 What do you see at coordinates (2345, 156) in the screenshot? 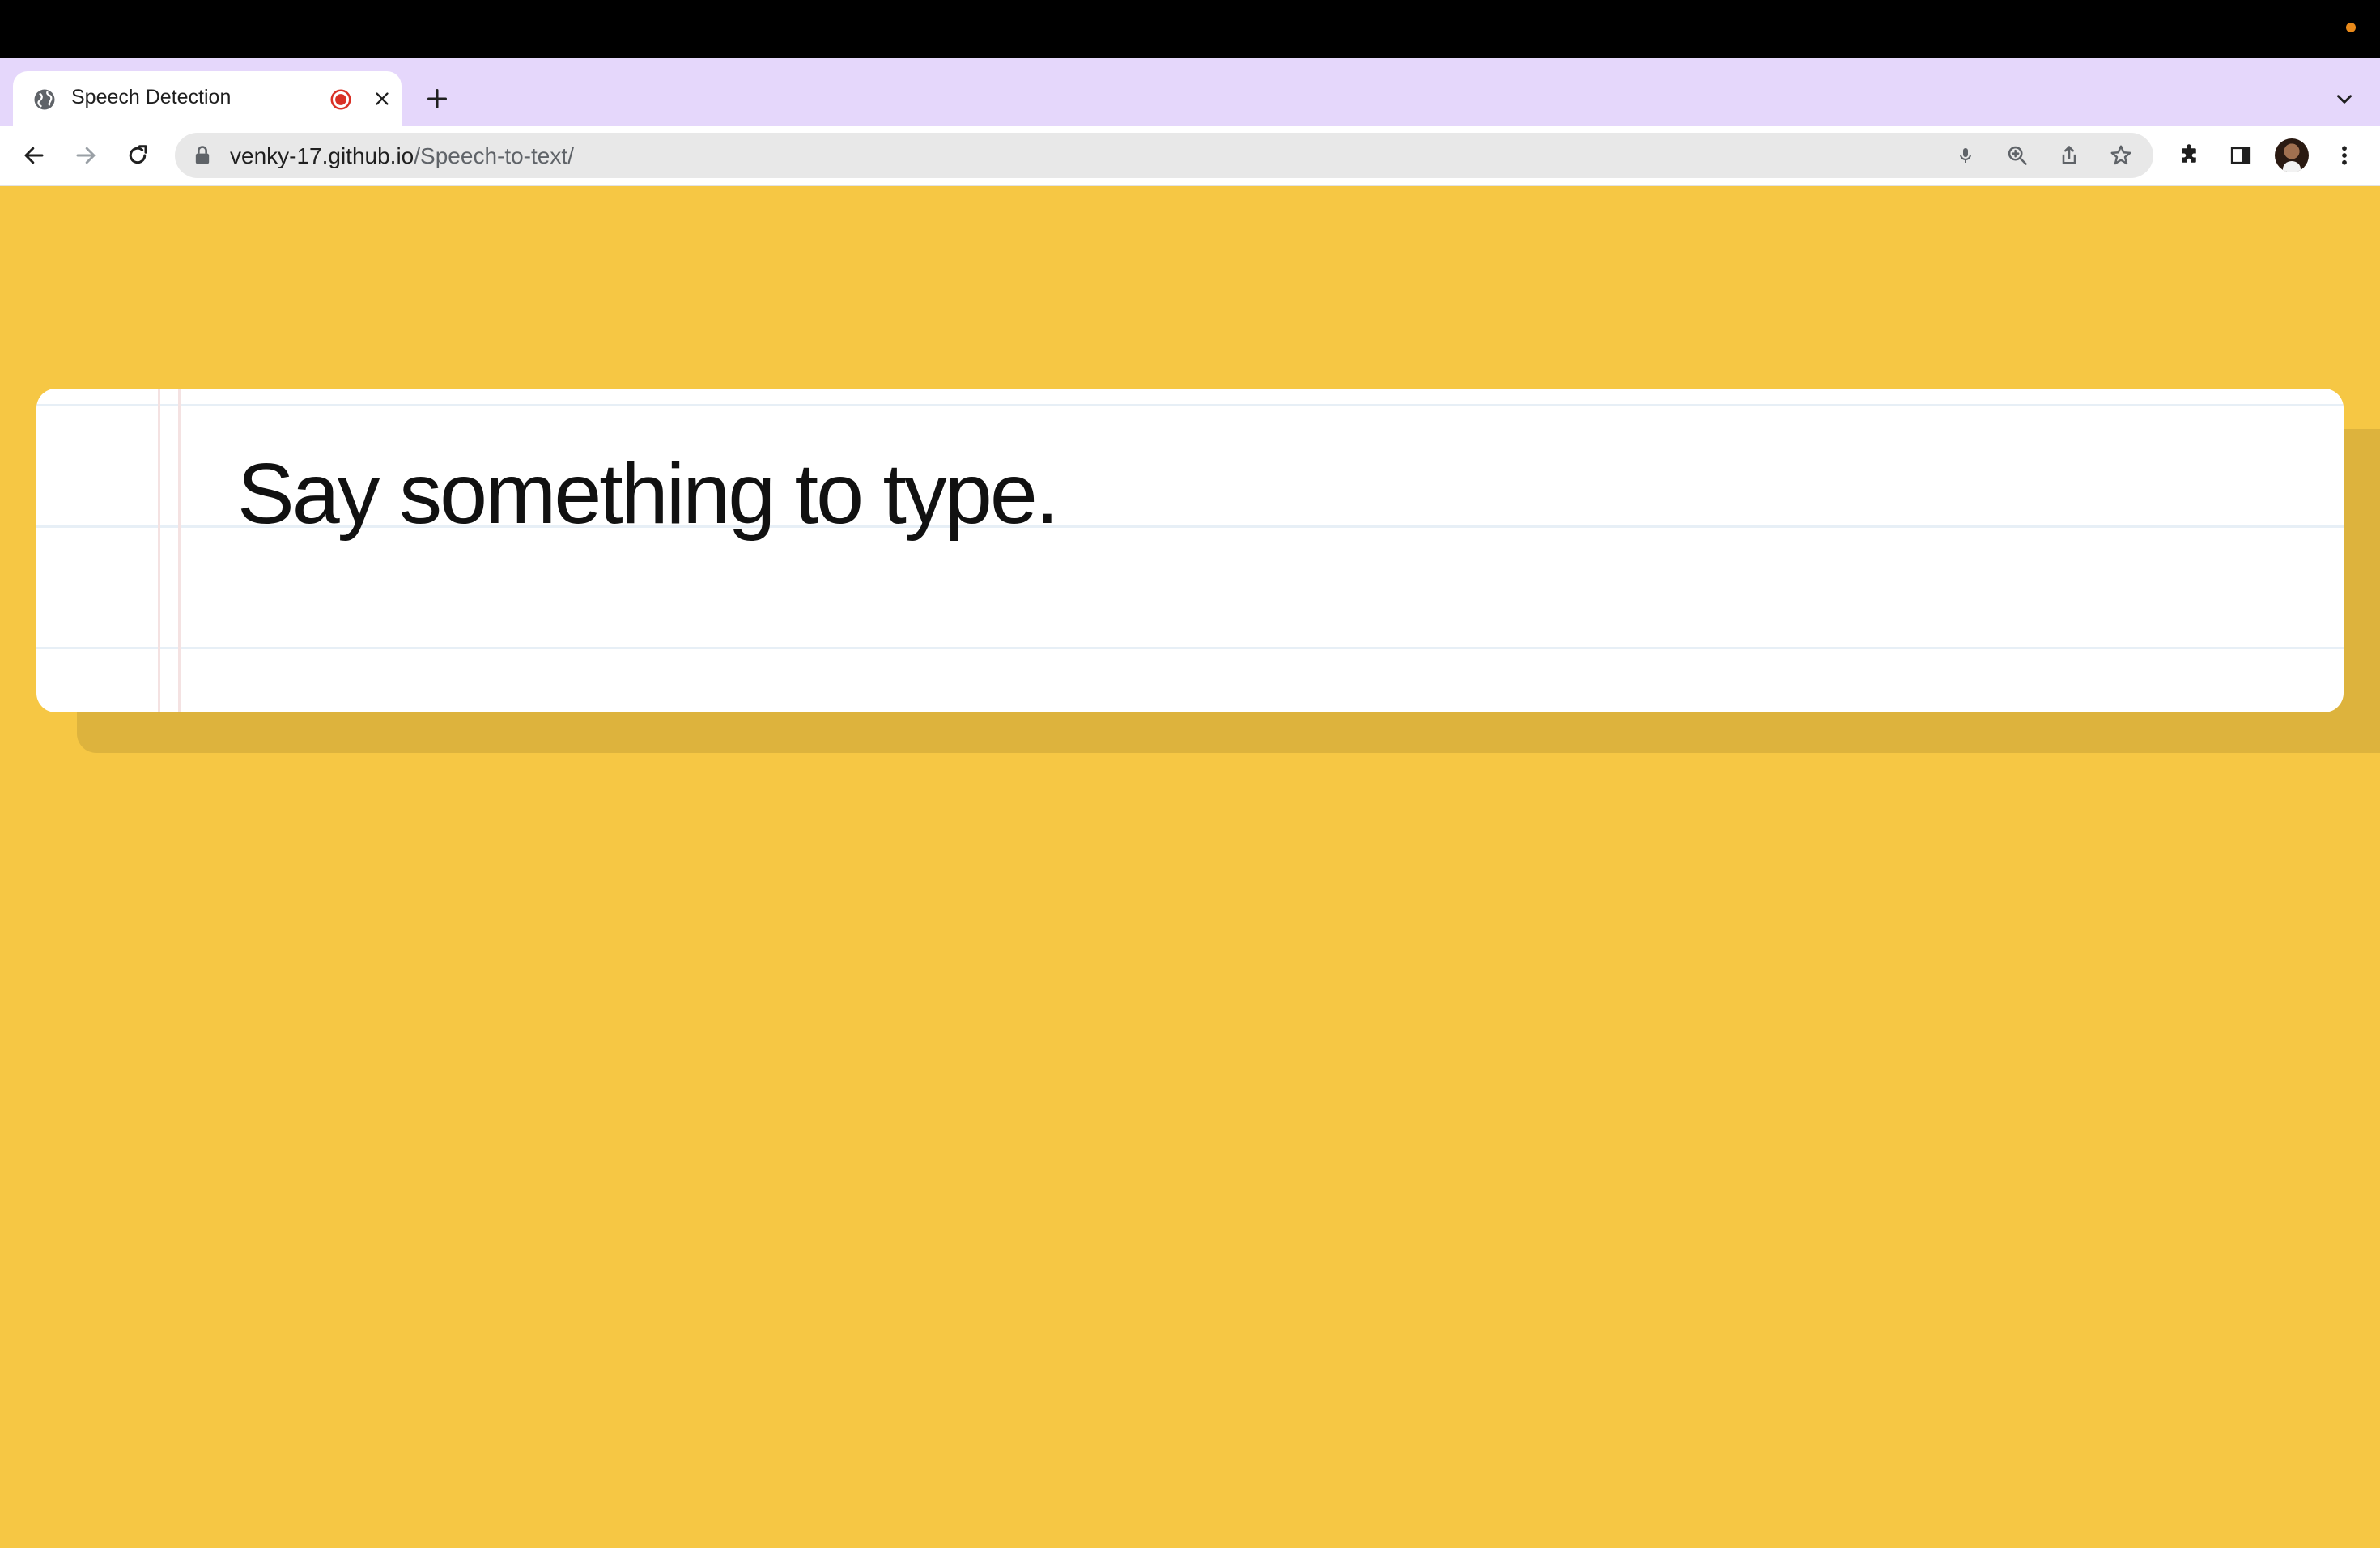
I see `menu-icon` at bounding box center [2345, 156].